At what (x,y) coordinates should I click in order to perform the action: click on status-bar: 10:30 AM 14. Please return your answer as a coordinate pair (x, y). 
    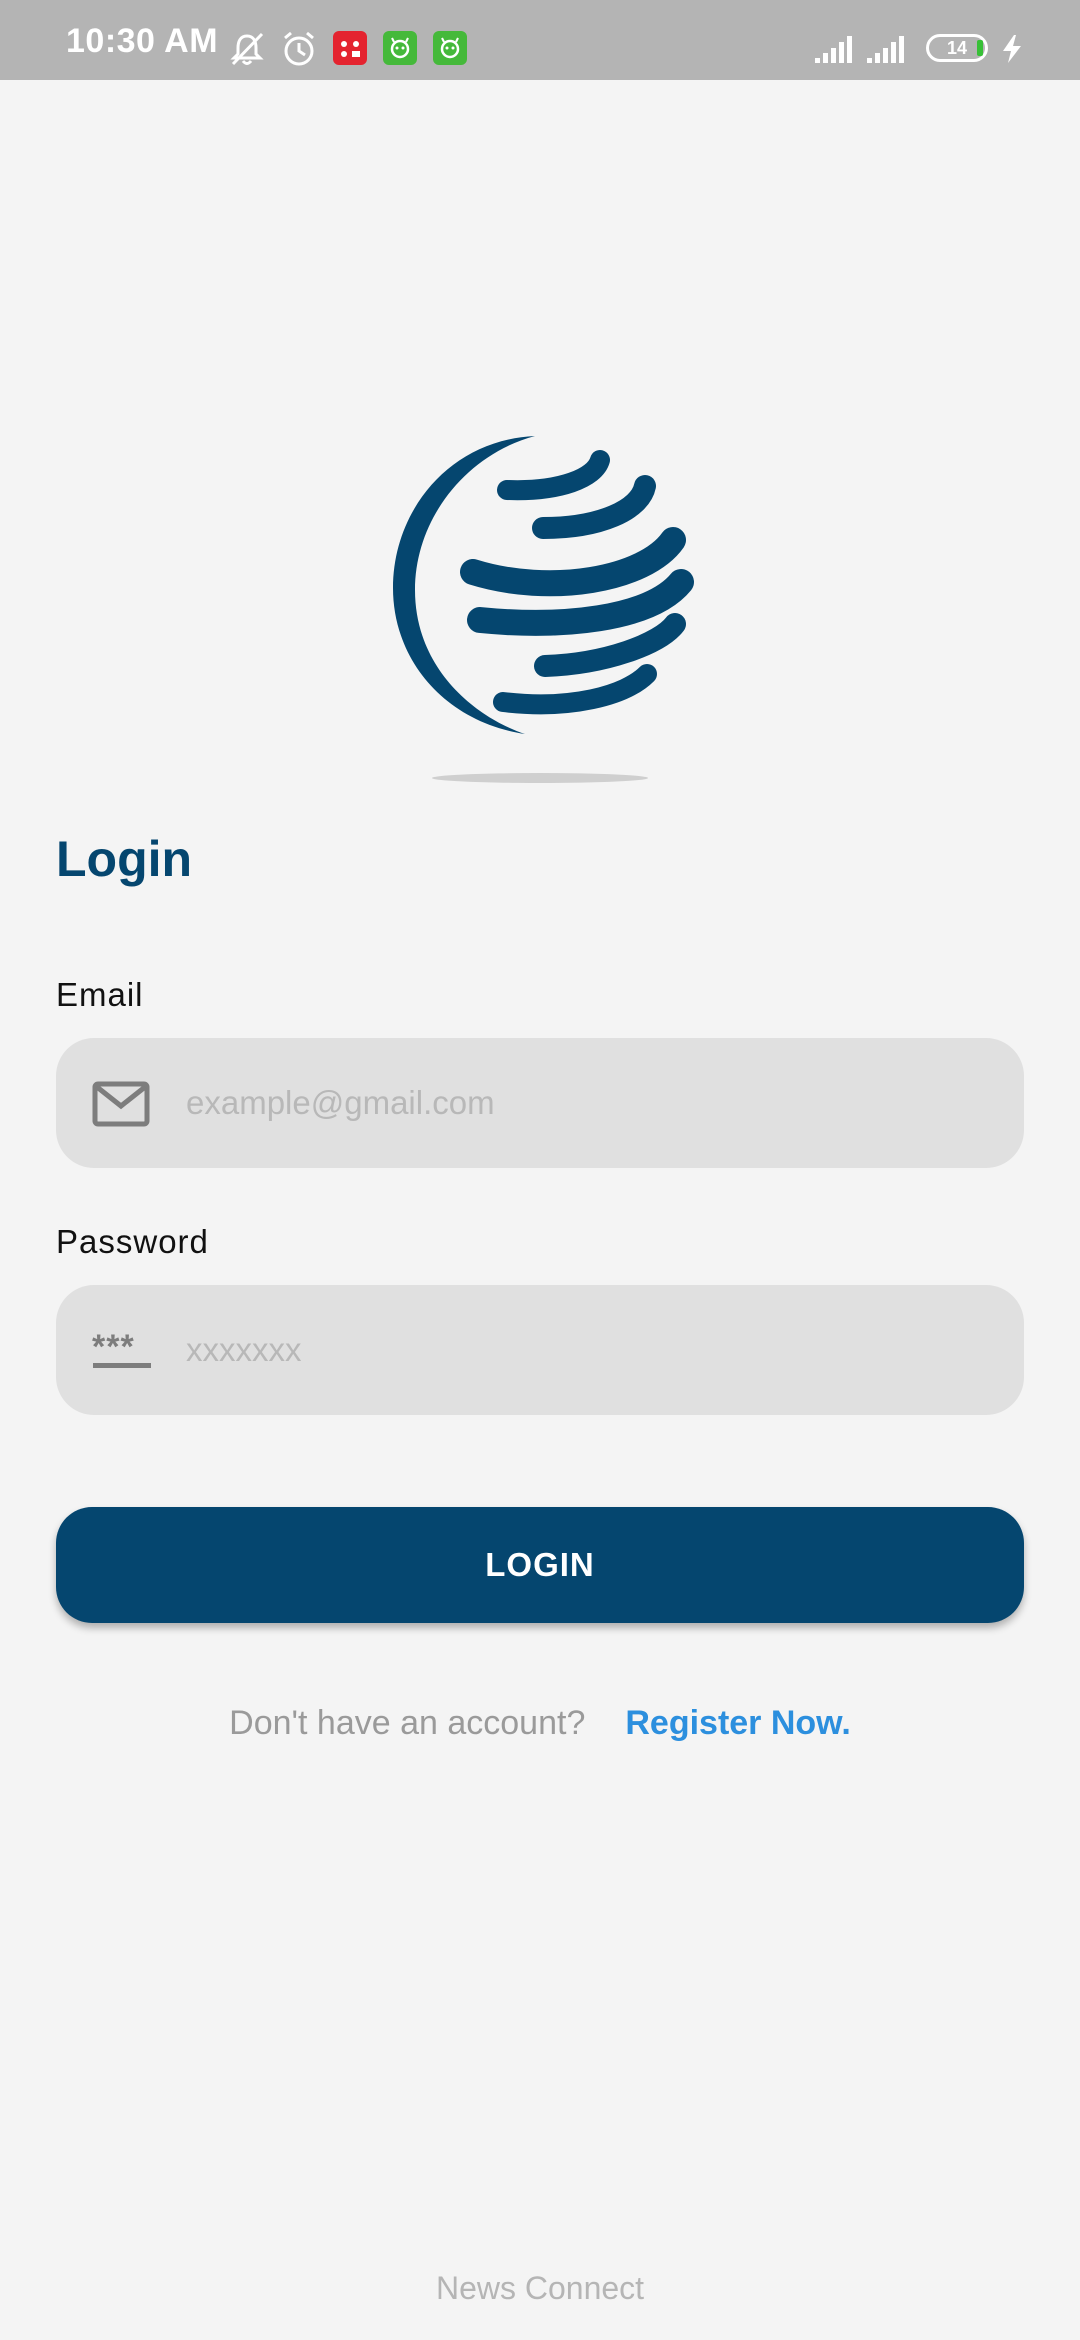
    Looking at the image, I should click on (540, 40).